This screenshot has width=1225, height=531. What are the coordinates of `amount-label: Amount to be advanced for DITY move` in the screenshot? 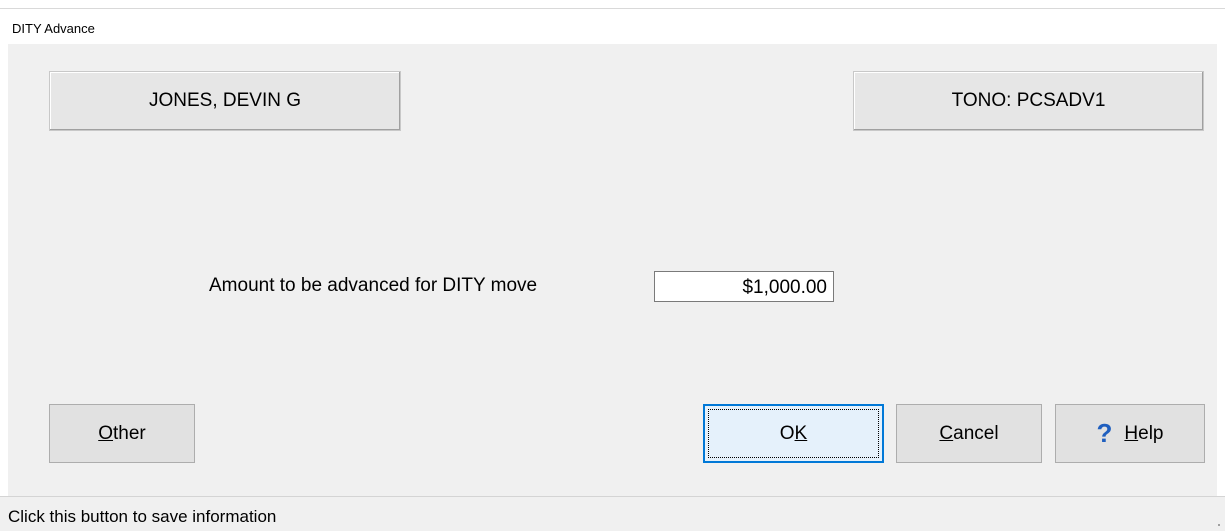 It's located at (373, 285).